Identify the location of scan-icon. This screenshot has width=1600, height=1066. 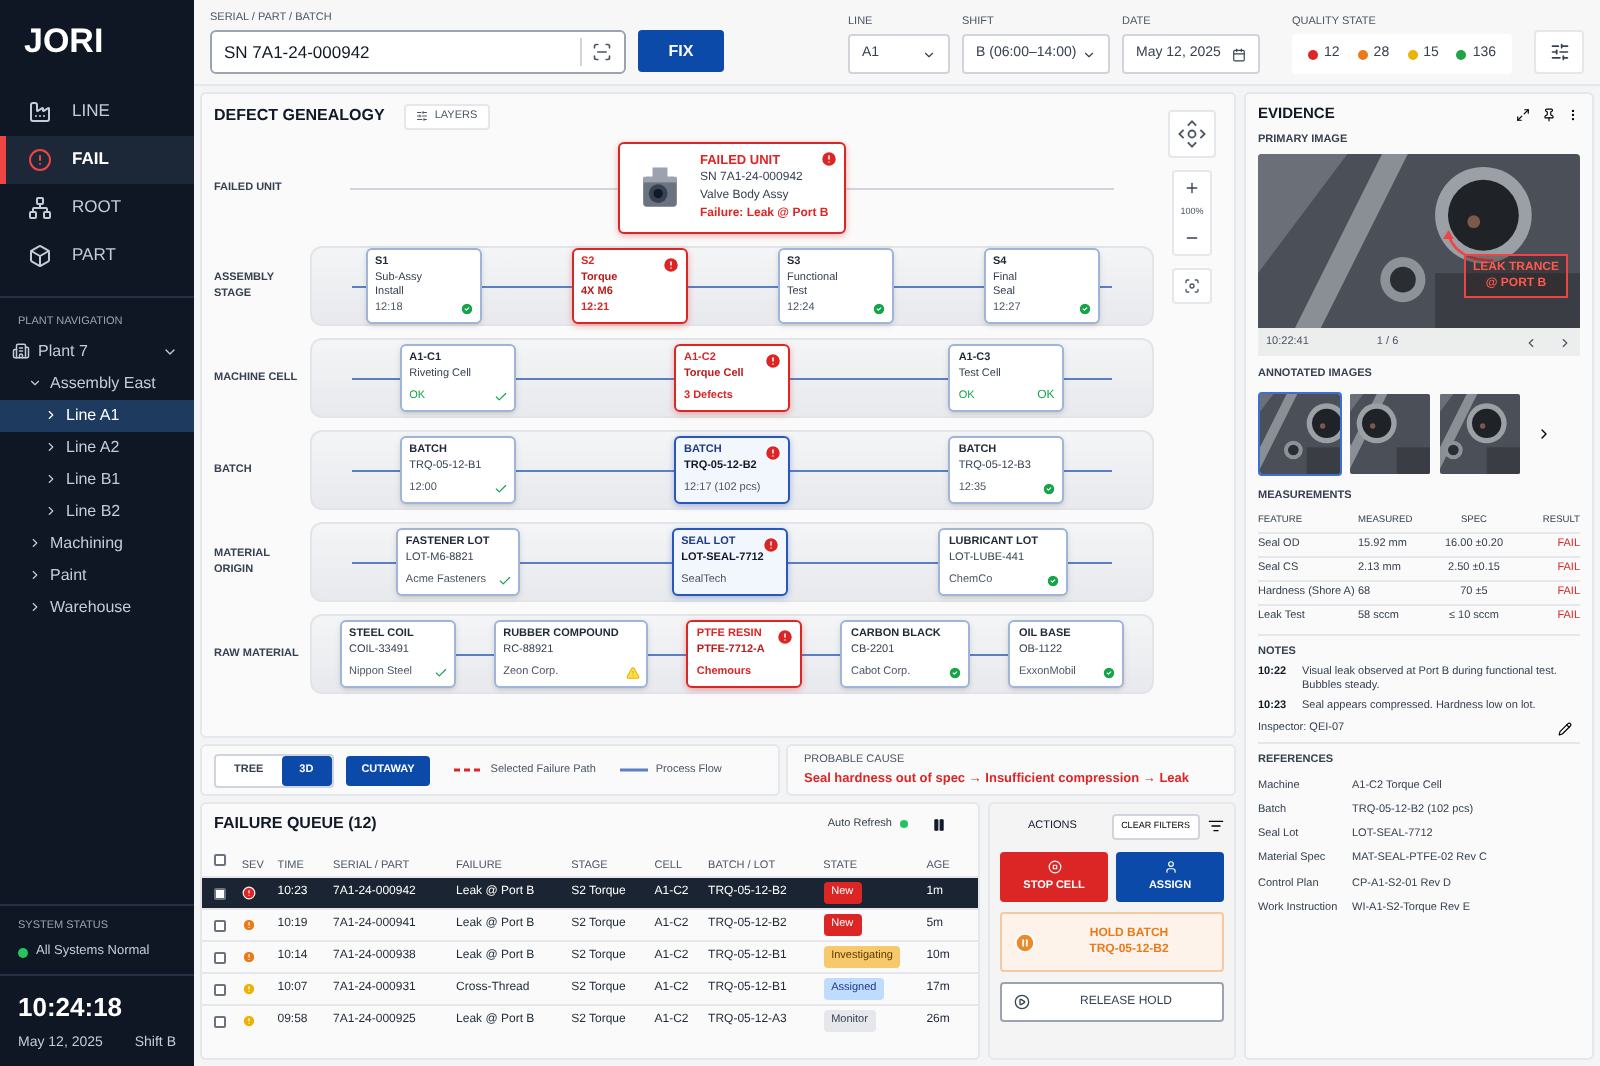
(602, 52).